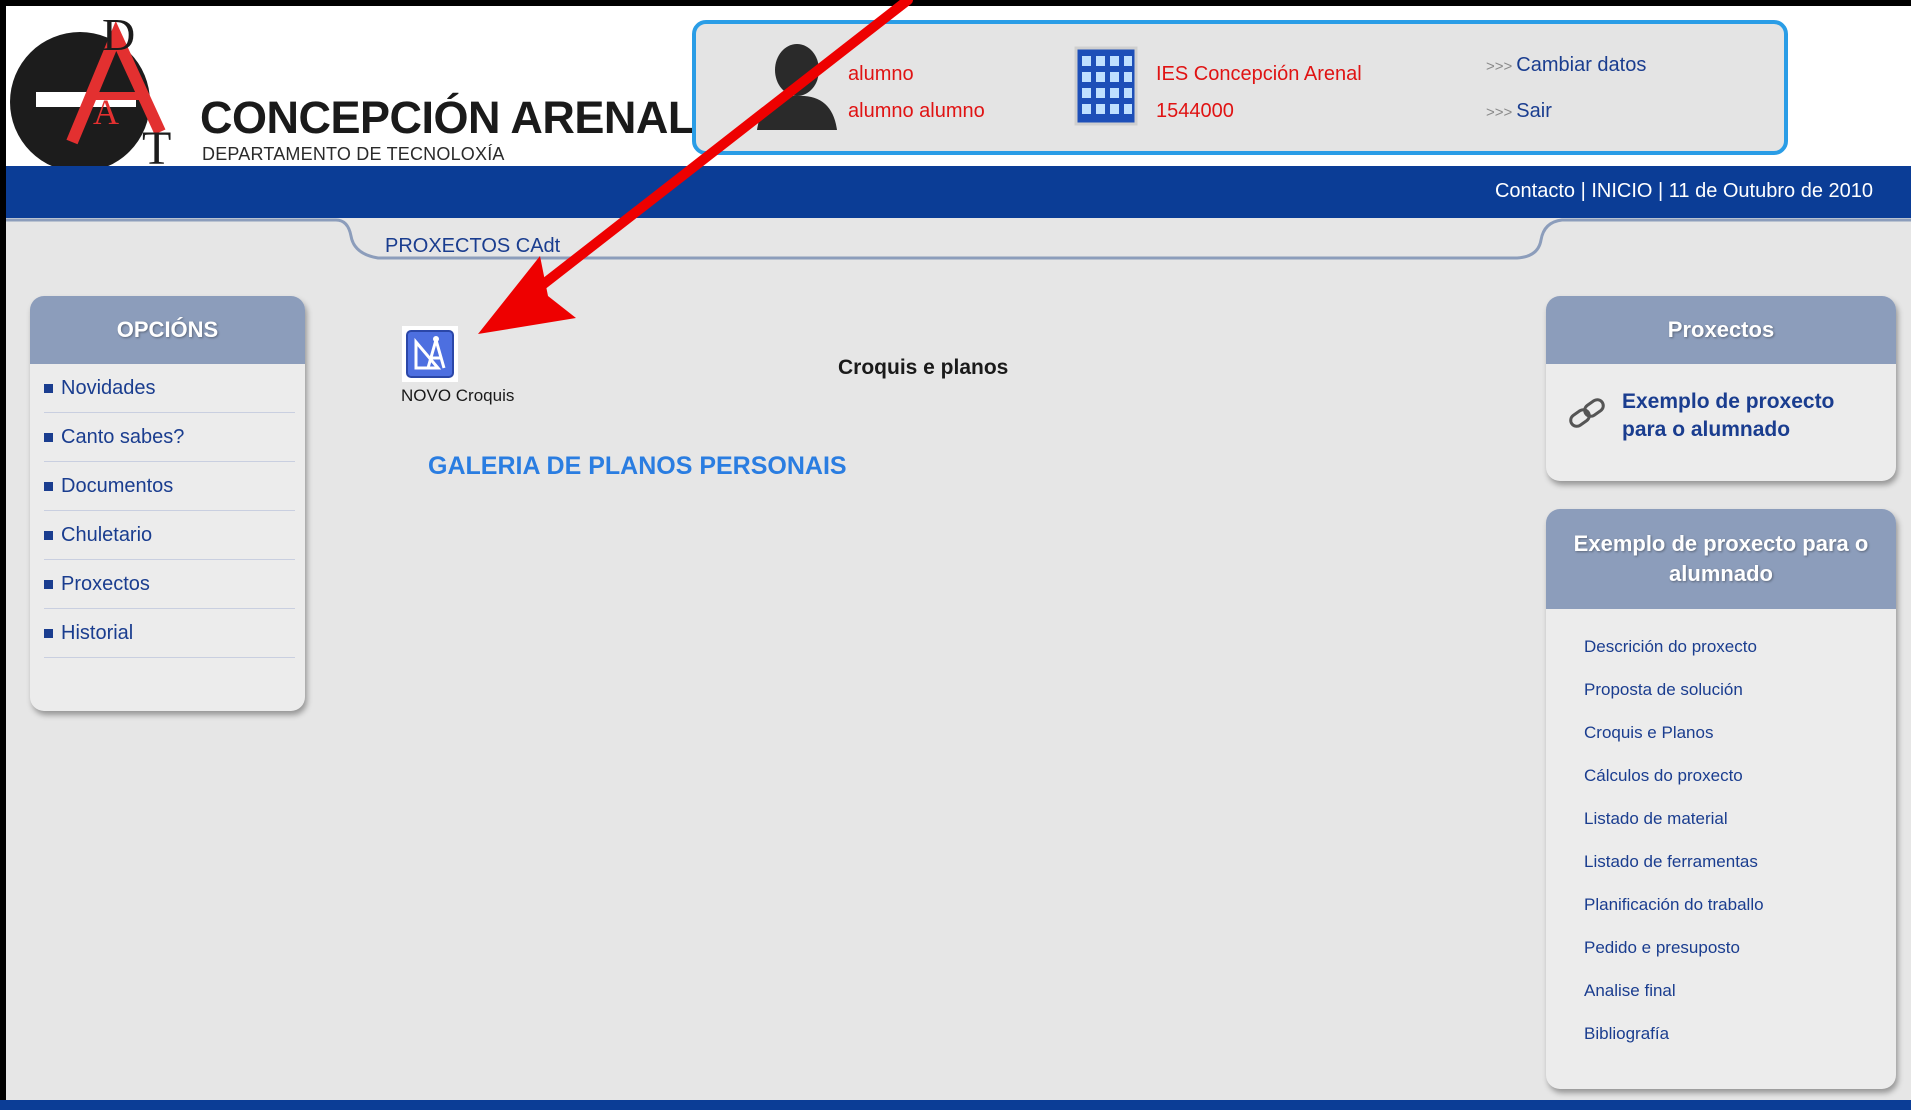 The width and height of the screenshot is (1911, 1110). I want to click on exit-link: >>> Sair, so click(1519, 111).